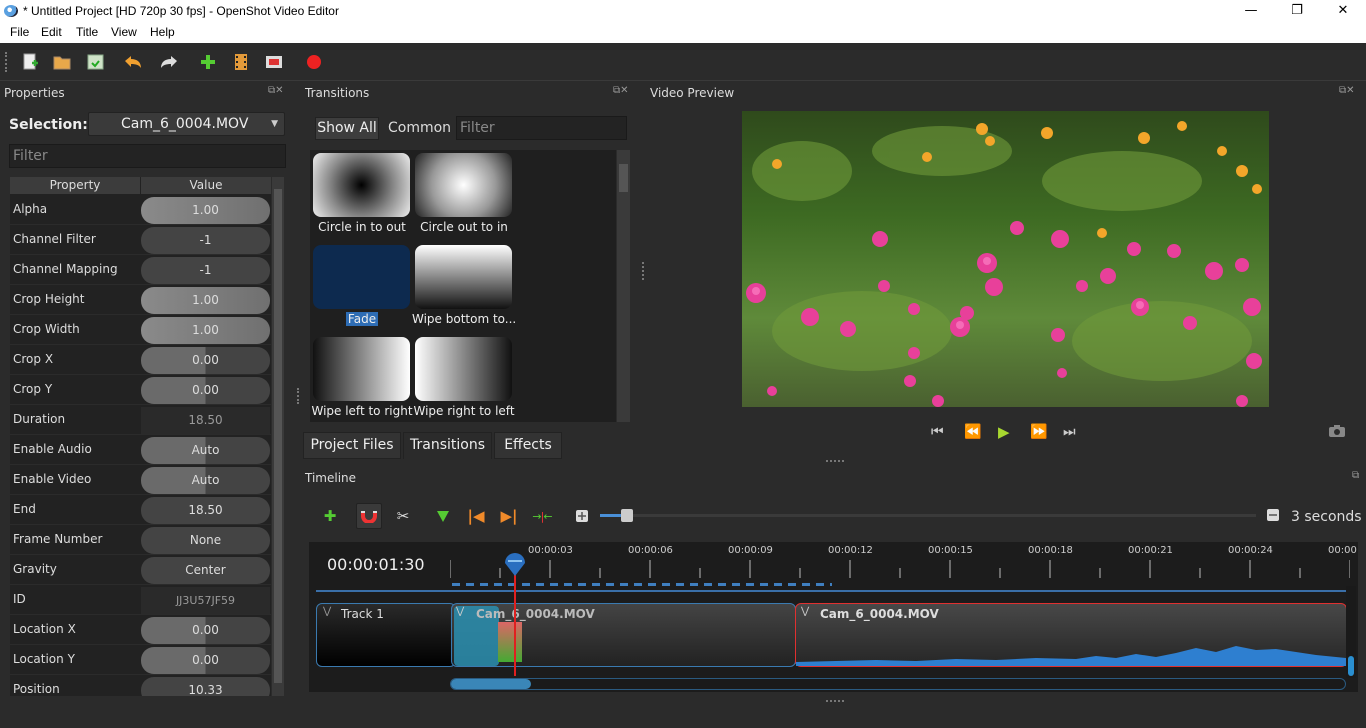 The height and width of the screenshot is (728, 1366). I want to click on show-all-button: Show All, so click(347, 128).